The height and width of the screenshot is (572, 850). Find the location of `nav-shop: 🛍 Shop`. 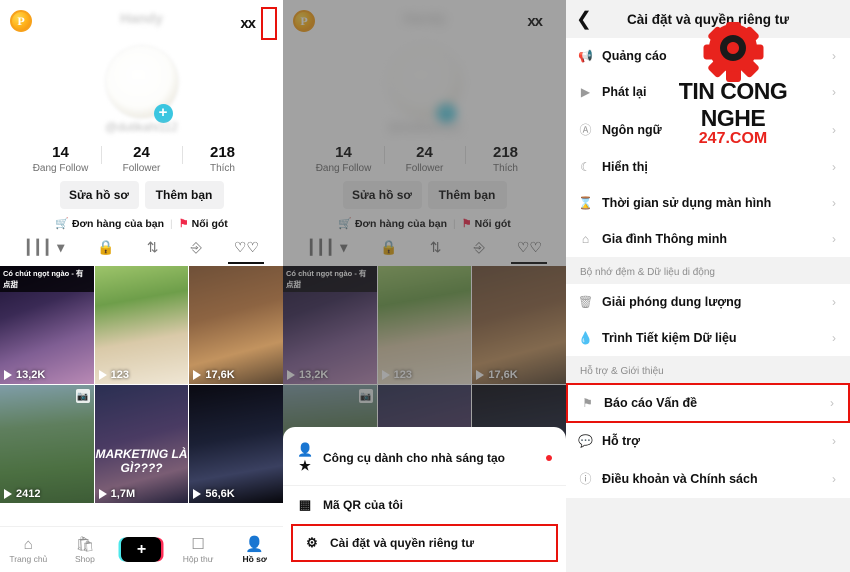

nav-shop: 🛍 Shop is located at coordinates (85, 550).